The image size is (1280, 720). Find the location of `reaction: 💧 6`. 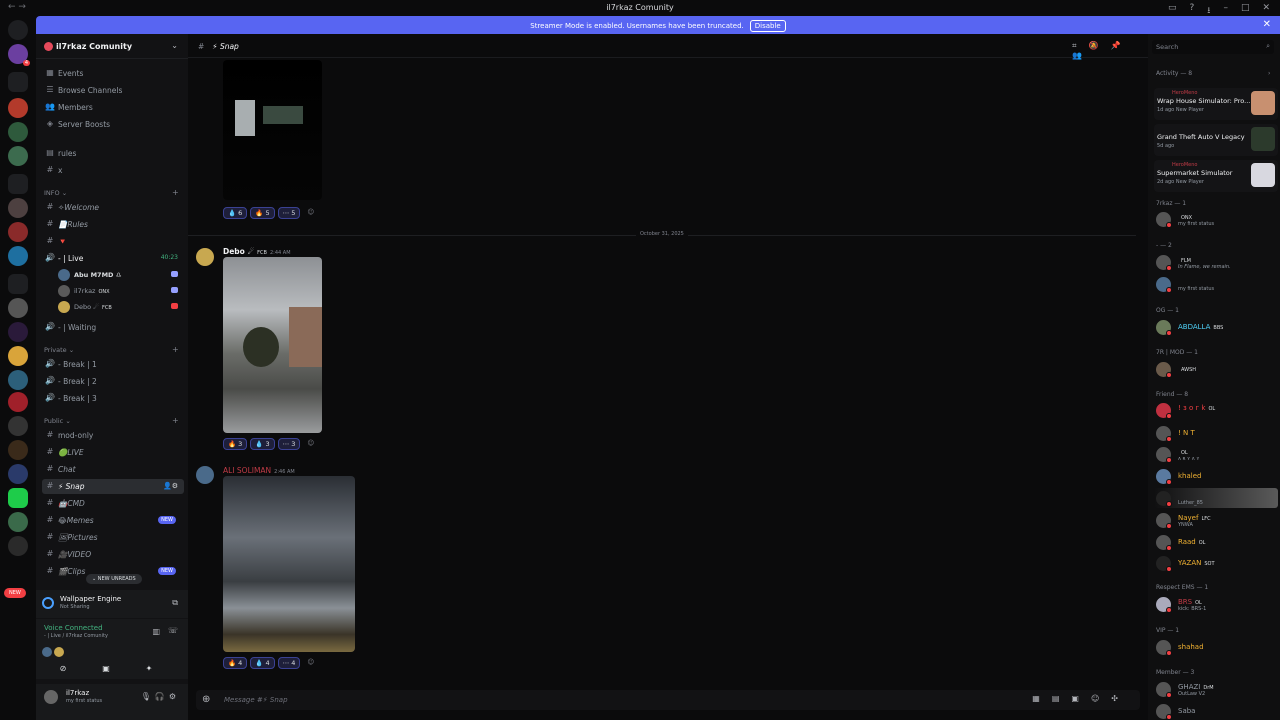

reaction: 💧 6 is located at coordinates (235, 213).